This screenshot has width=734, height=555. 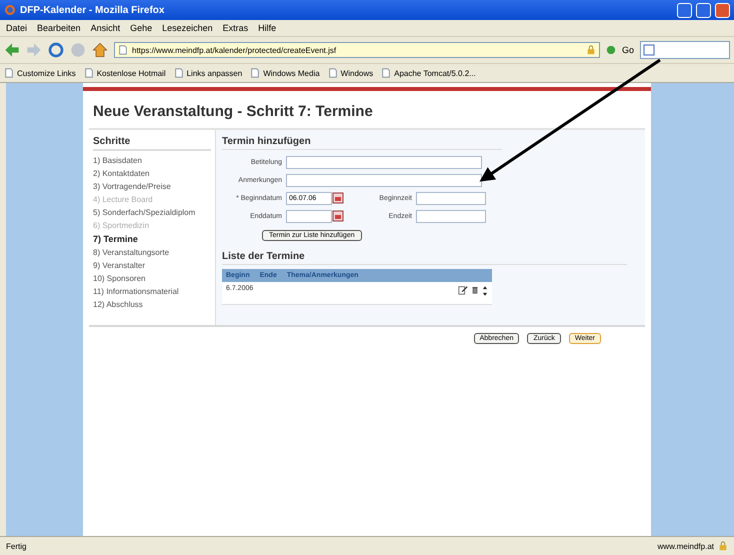 What do you see at coordinates (233, 112) in the screenshot?
I see `page-title: Neue Veranstaltung - Schritt 7: Termine` at bounding box center [233, 112].